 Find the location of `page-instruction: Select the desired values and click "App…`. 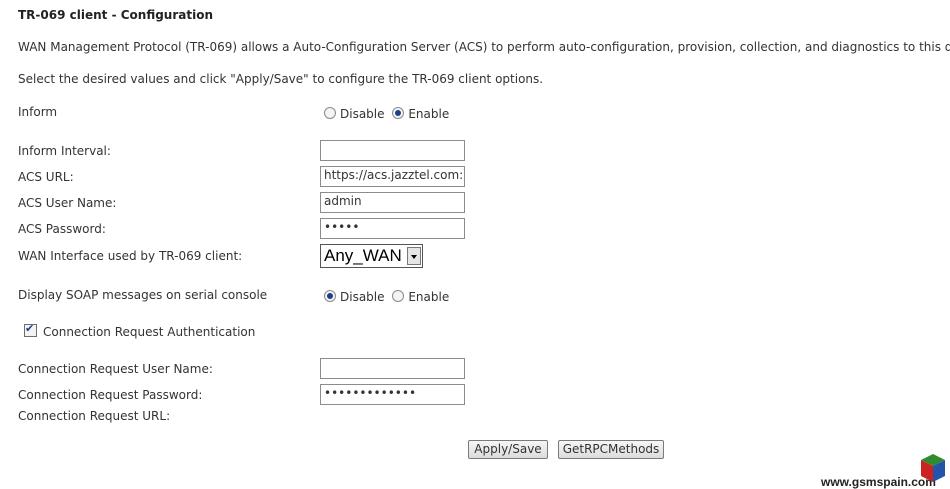

page-instruction: Select the desired values and click "App… is located at coordinates (281, 79).